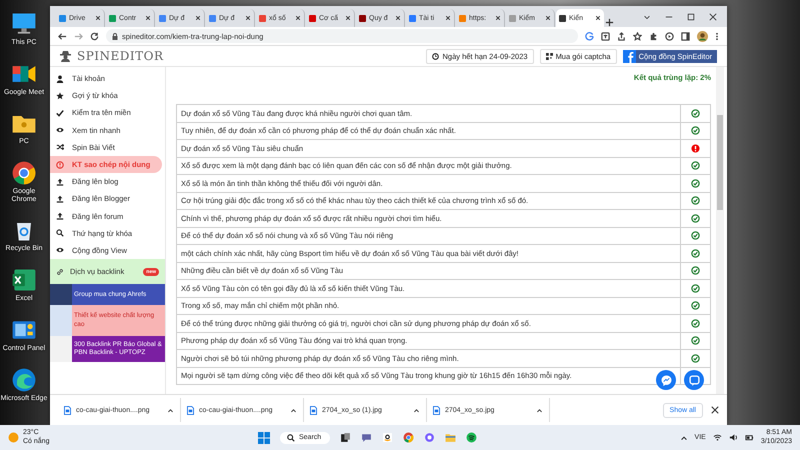 This screenshot has height=450, width=800. I want to click on back-arrow-icon, so click(62, 36).